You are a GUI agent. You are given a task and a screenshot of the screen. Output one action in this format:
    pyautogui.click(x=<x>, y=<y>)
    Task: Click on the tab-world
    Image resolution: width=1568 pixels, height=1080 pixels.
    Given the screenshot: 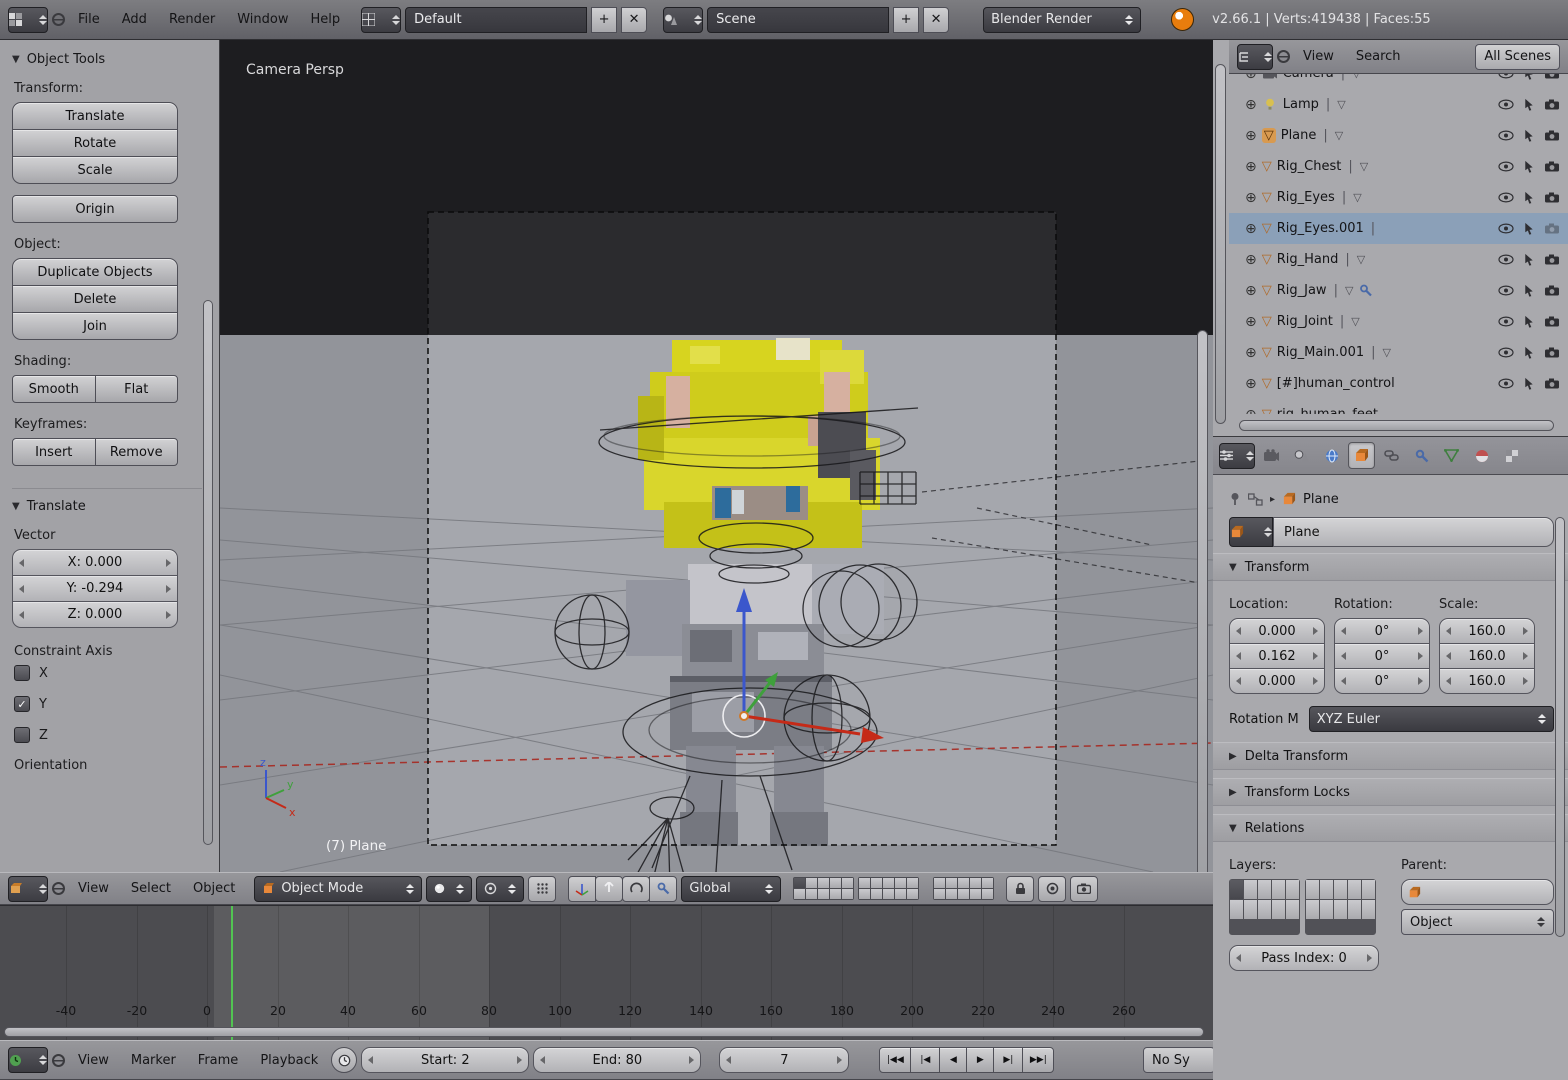 What is the action you would take?
    pyautogui.click(x=1331, y=455)
    